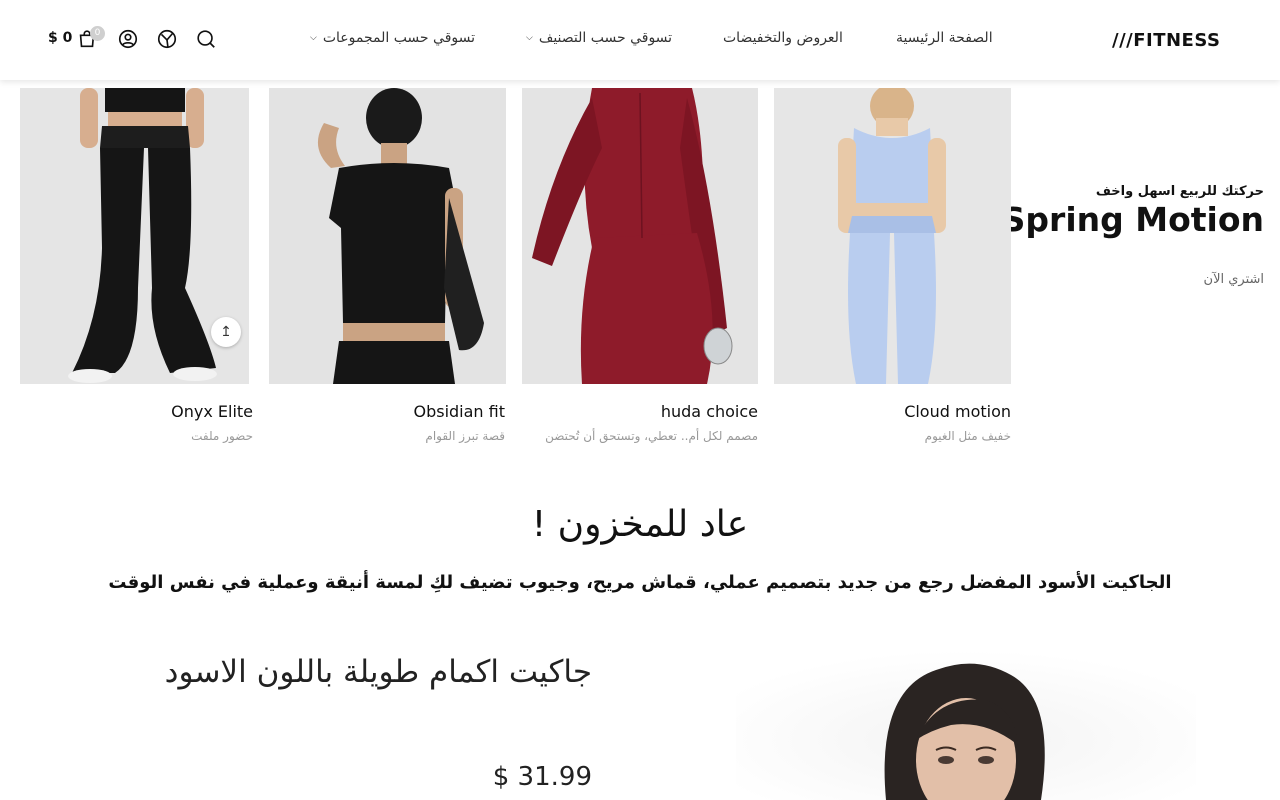  I want to click on nav-home: الصفحة الرئيسية, so click(944, 38).